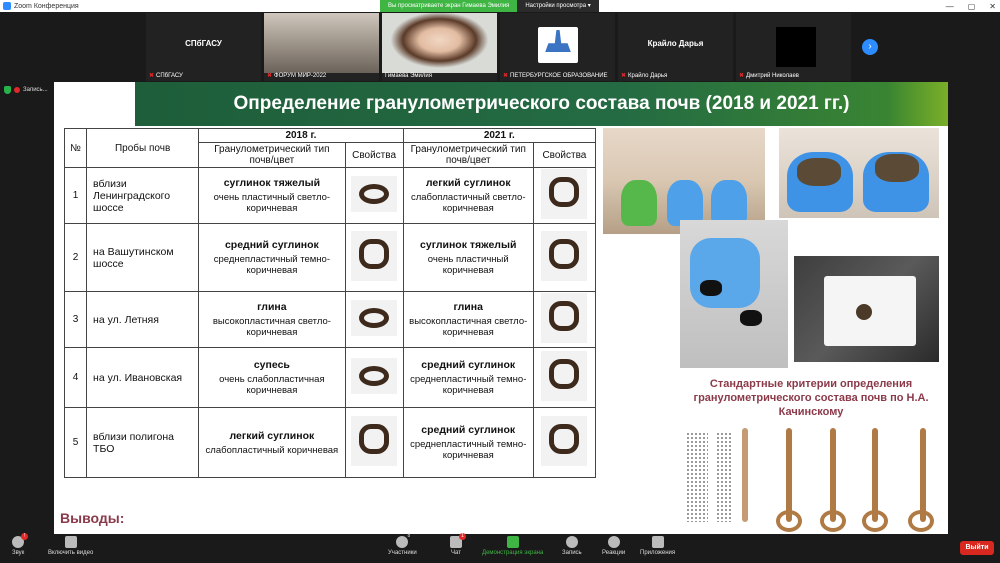  What do you see at coordinates (468, 155) in the screenshot?
I see `col-type-2021: Гранулометрический тип почв/цвет` at bounding box center [468, 155].